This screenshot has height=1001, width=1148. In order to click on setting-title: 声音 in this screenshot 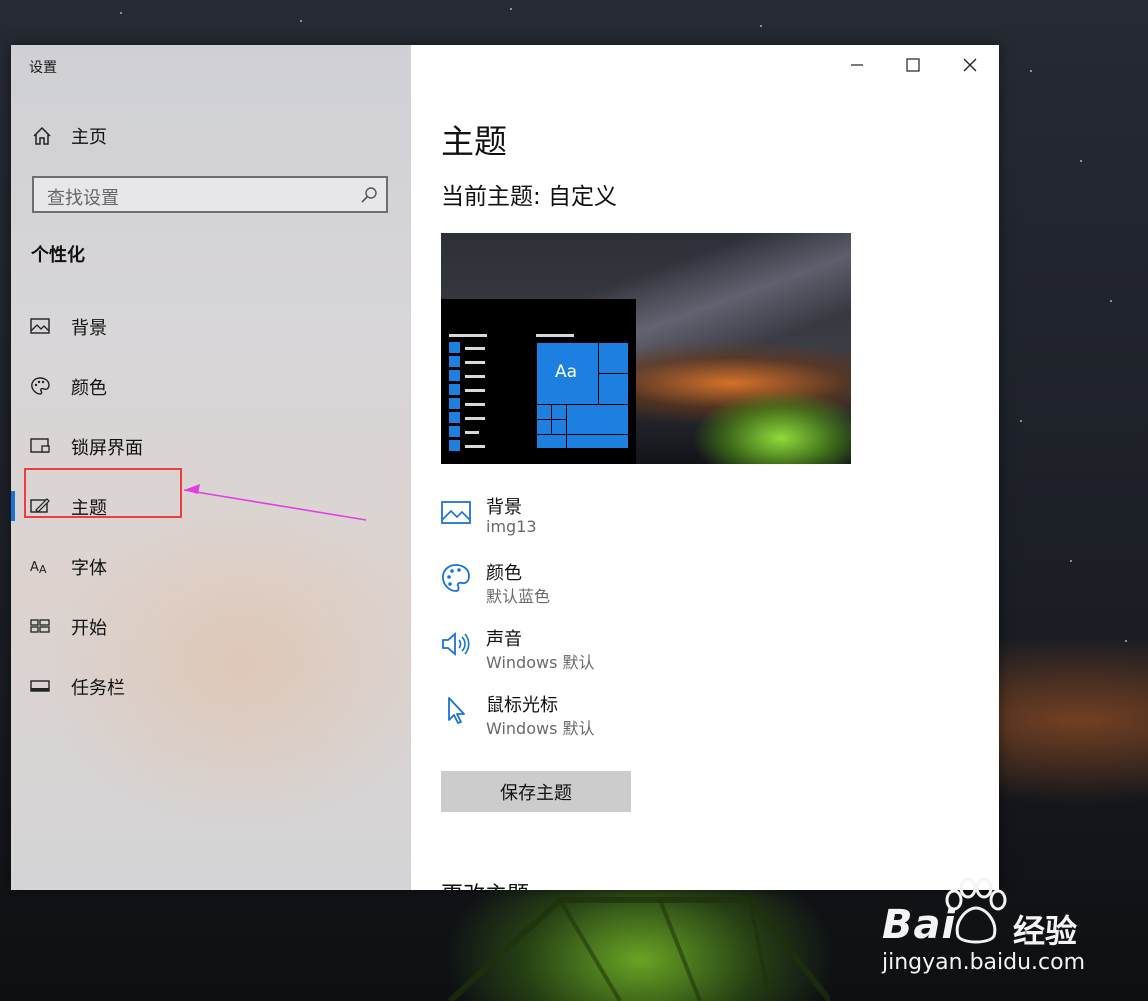, I will do `click(504, 639)`.